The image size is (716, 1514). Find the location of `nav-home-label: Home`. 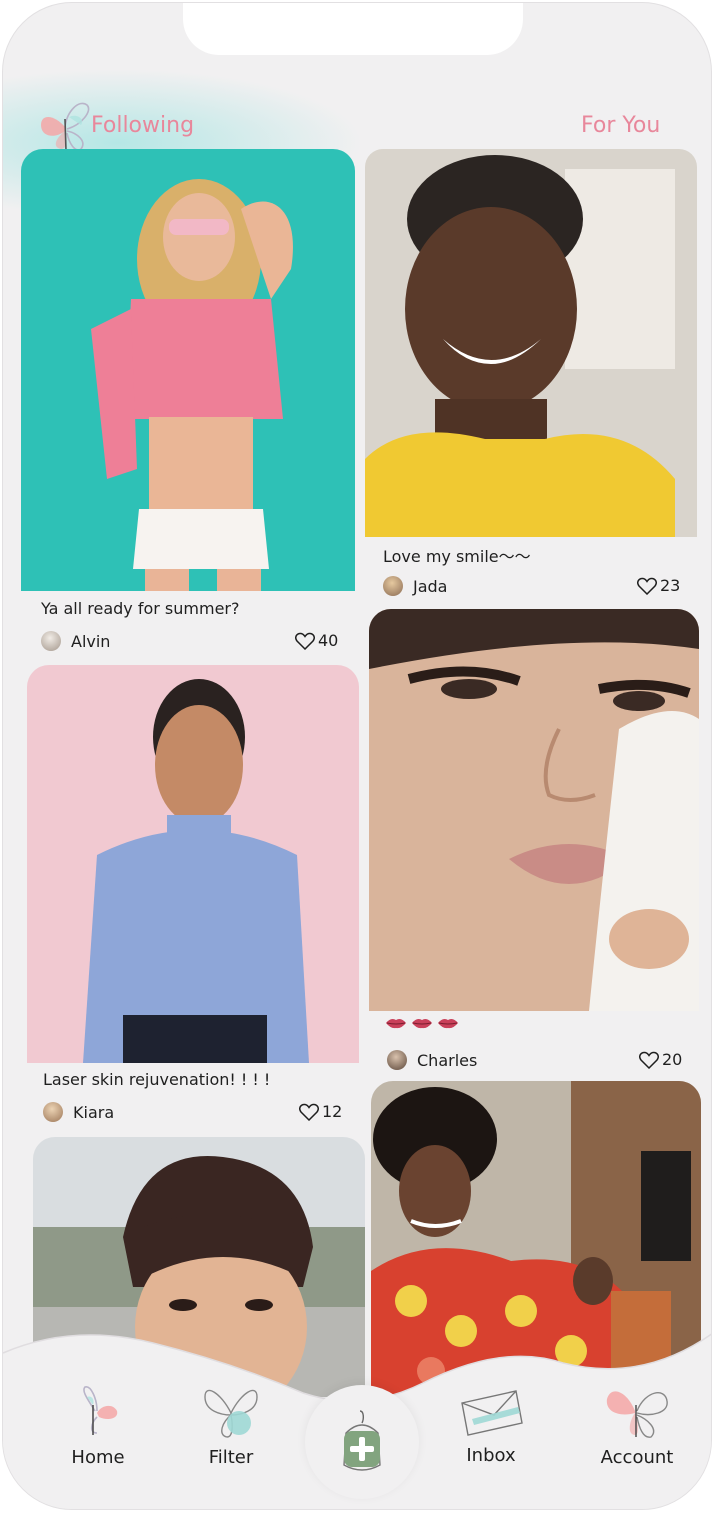

nav-home-label: Home is located at coordinates (98, 1457).